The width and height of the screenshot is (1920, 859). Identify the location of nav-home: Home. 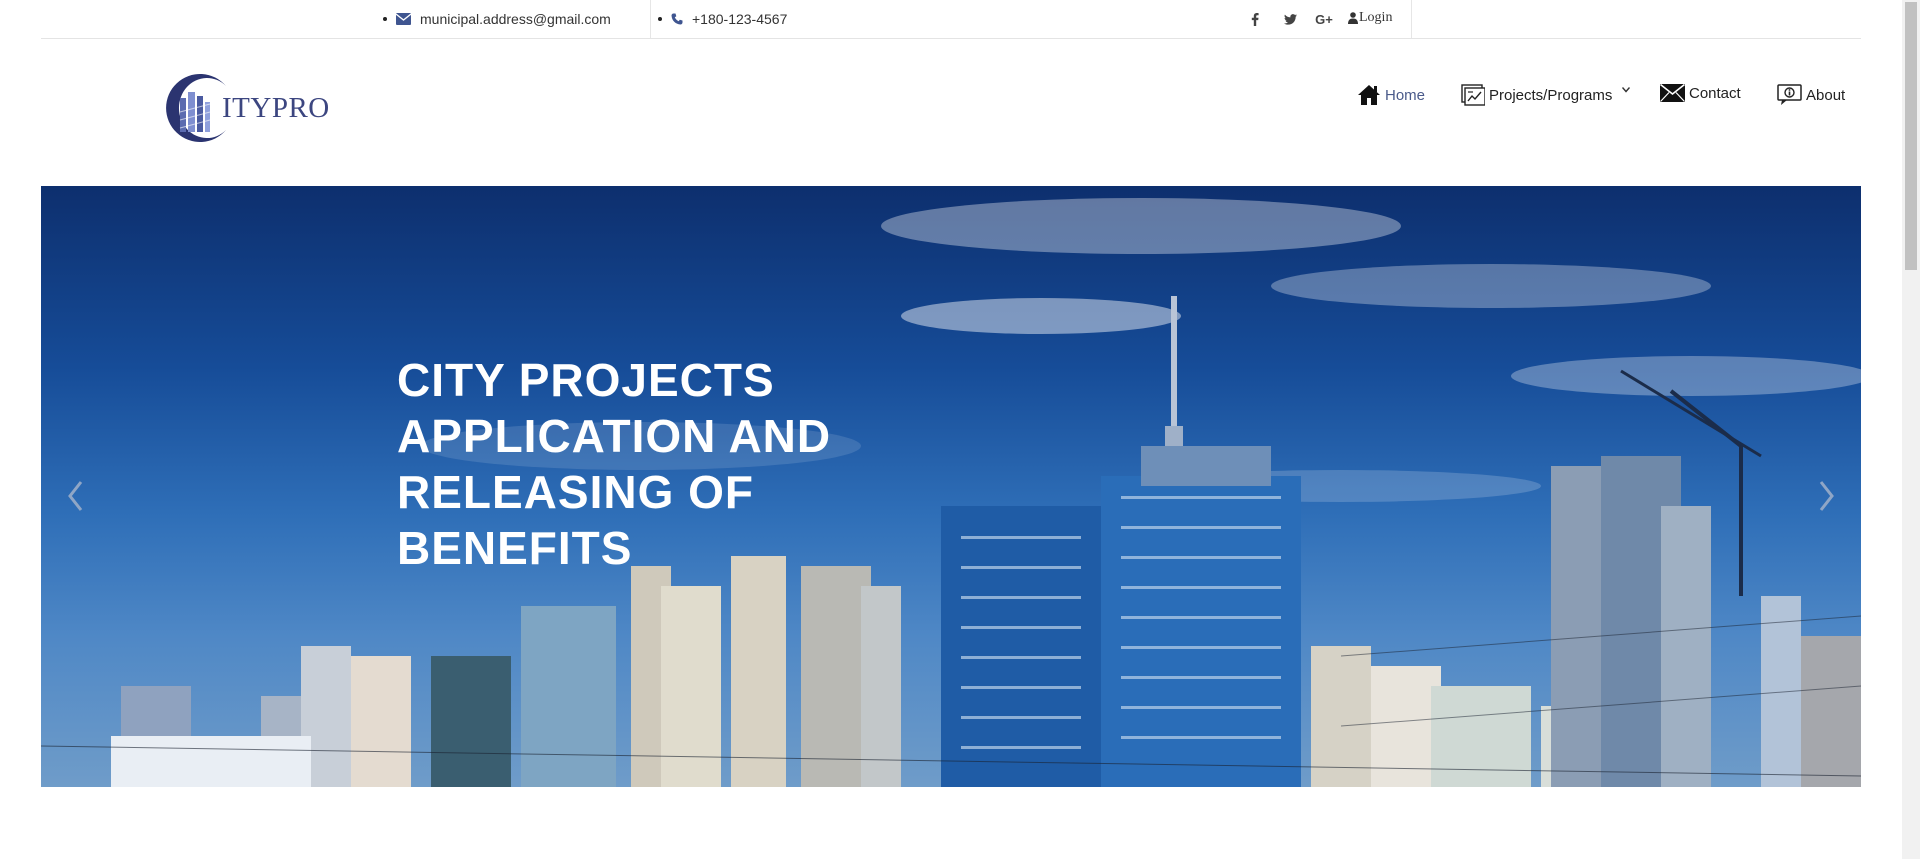
(1391, 95).